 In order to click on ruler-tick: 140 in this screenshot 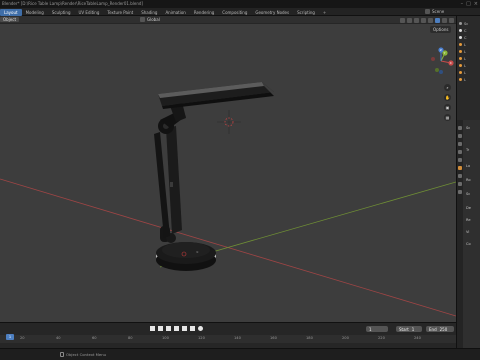, I will do `click(237, 338)`.